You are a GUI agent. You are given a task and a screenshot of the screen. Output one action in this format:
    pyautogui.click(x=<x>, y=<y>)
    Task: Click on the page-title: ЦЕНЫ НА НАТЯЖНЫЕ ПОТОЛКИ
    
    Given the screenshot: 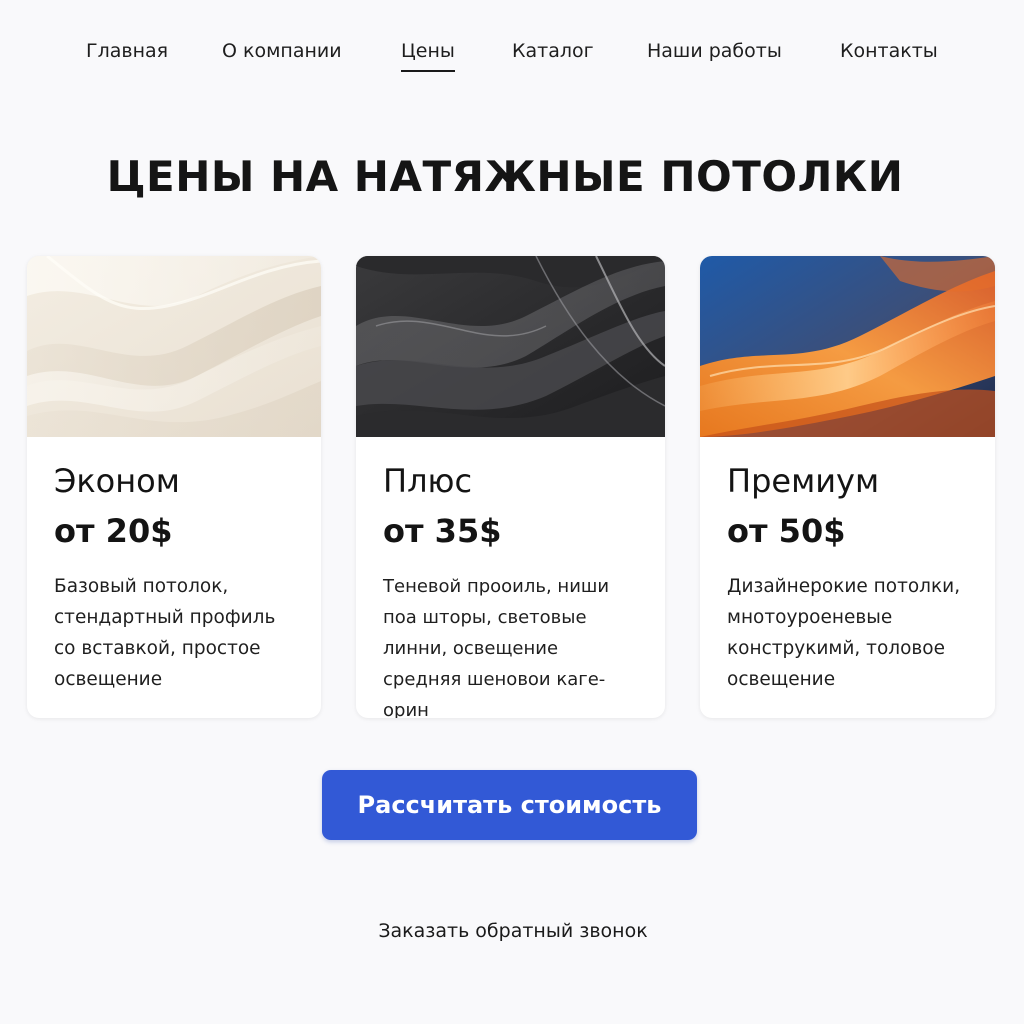 What is the action you would take?
    pyautogui.click(x=505, y=176)
    